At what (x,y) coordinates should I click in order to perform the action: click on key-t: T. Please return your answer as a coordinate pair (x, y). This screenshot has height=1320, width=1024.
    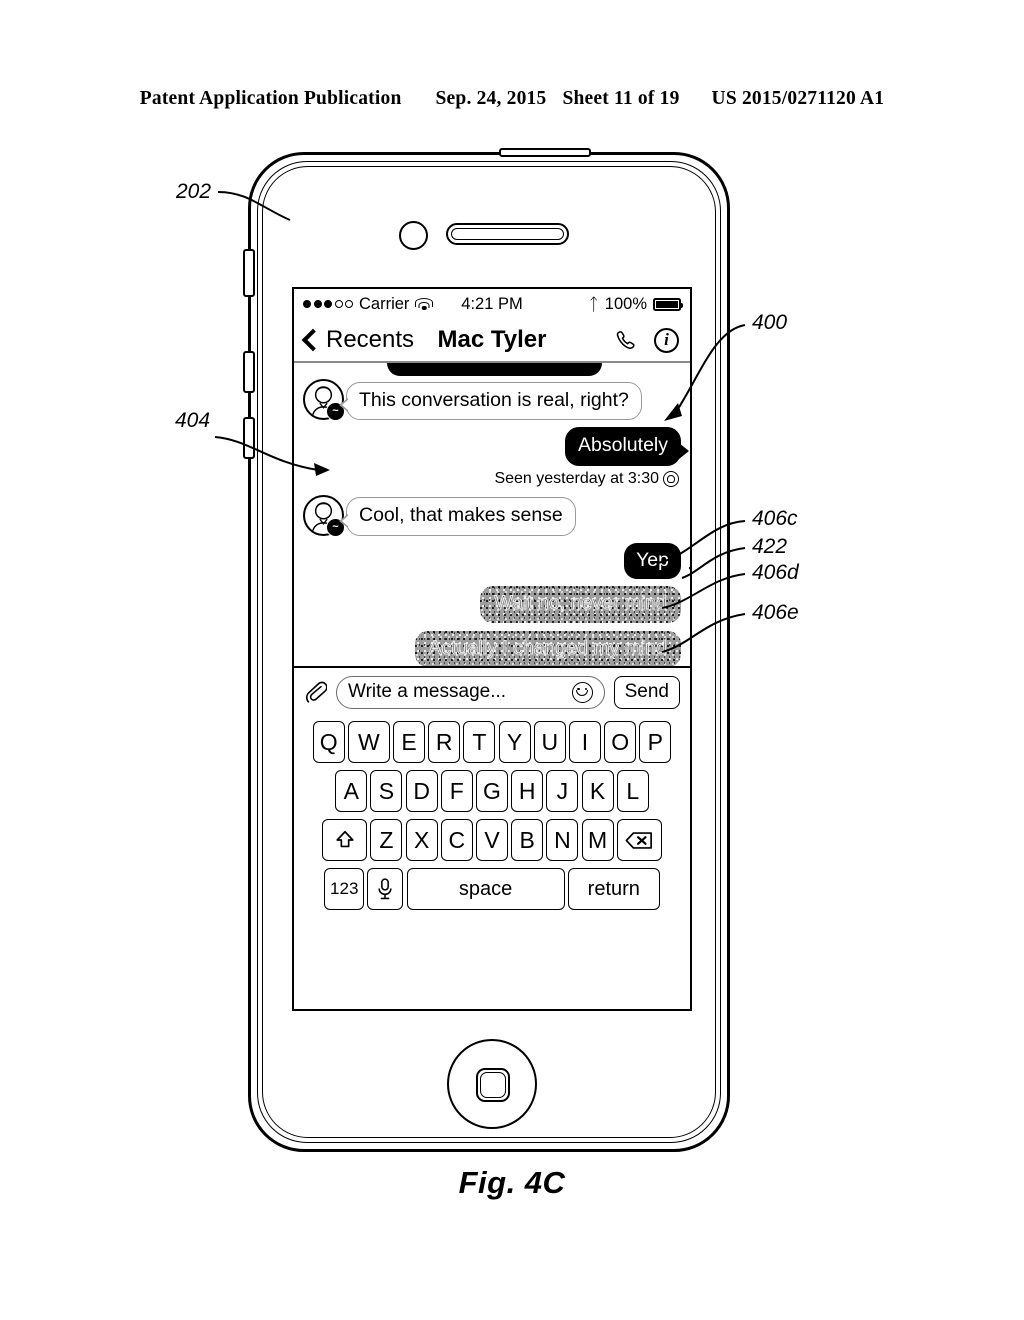
    Looking at the image, I should click on (479, 742).